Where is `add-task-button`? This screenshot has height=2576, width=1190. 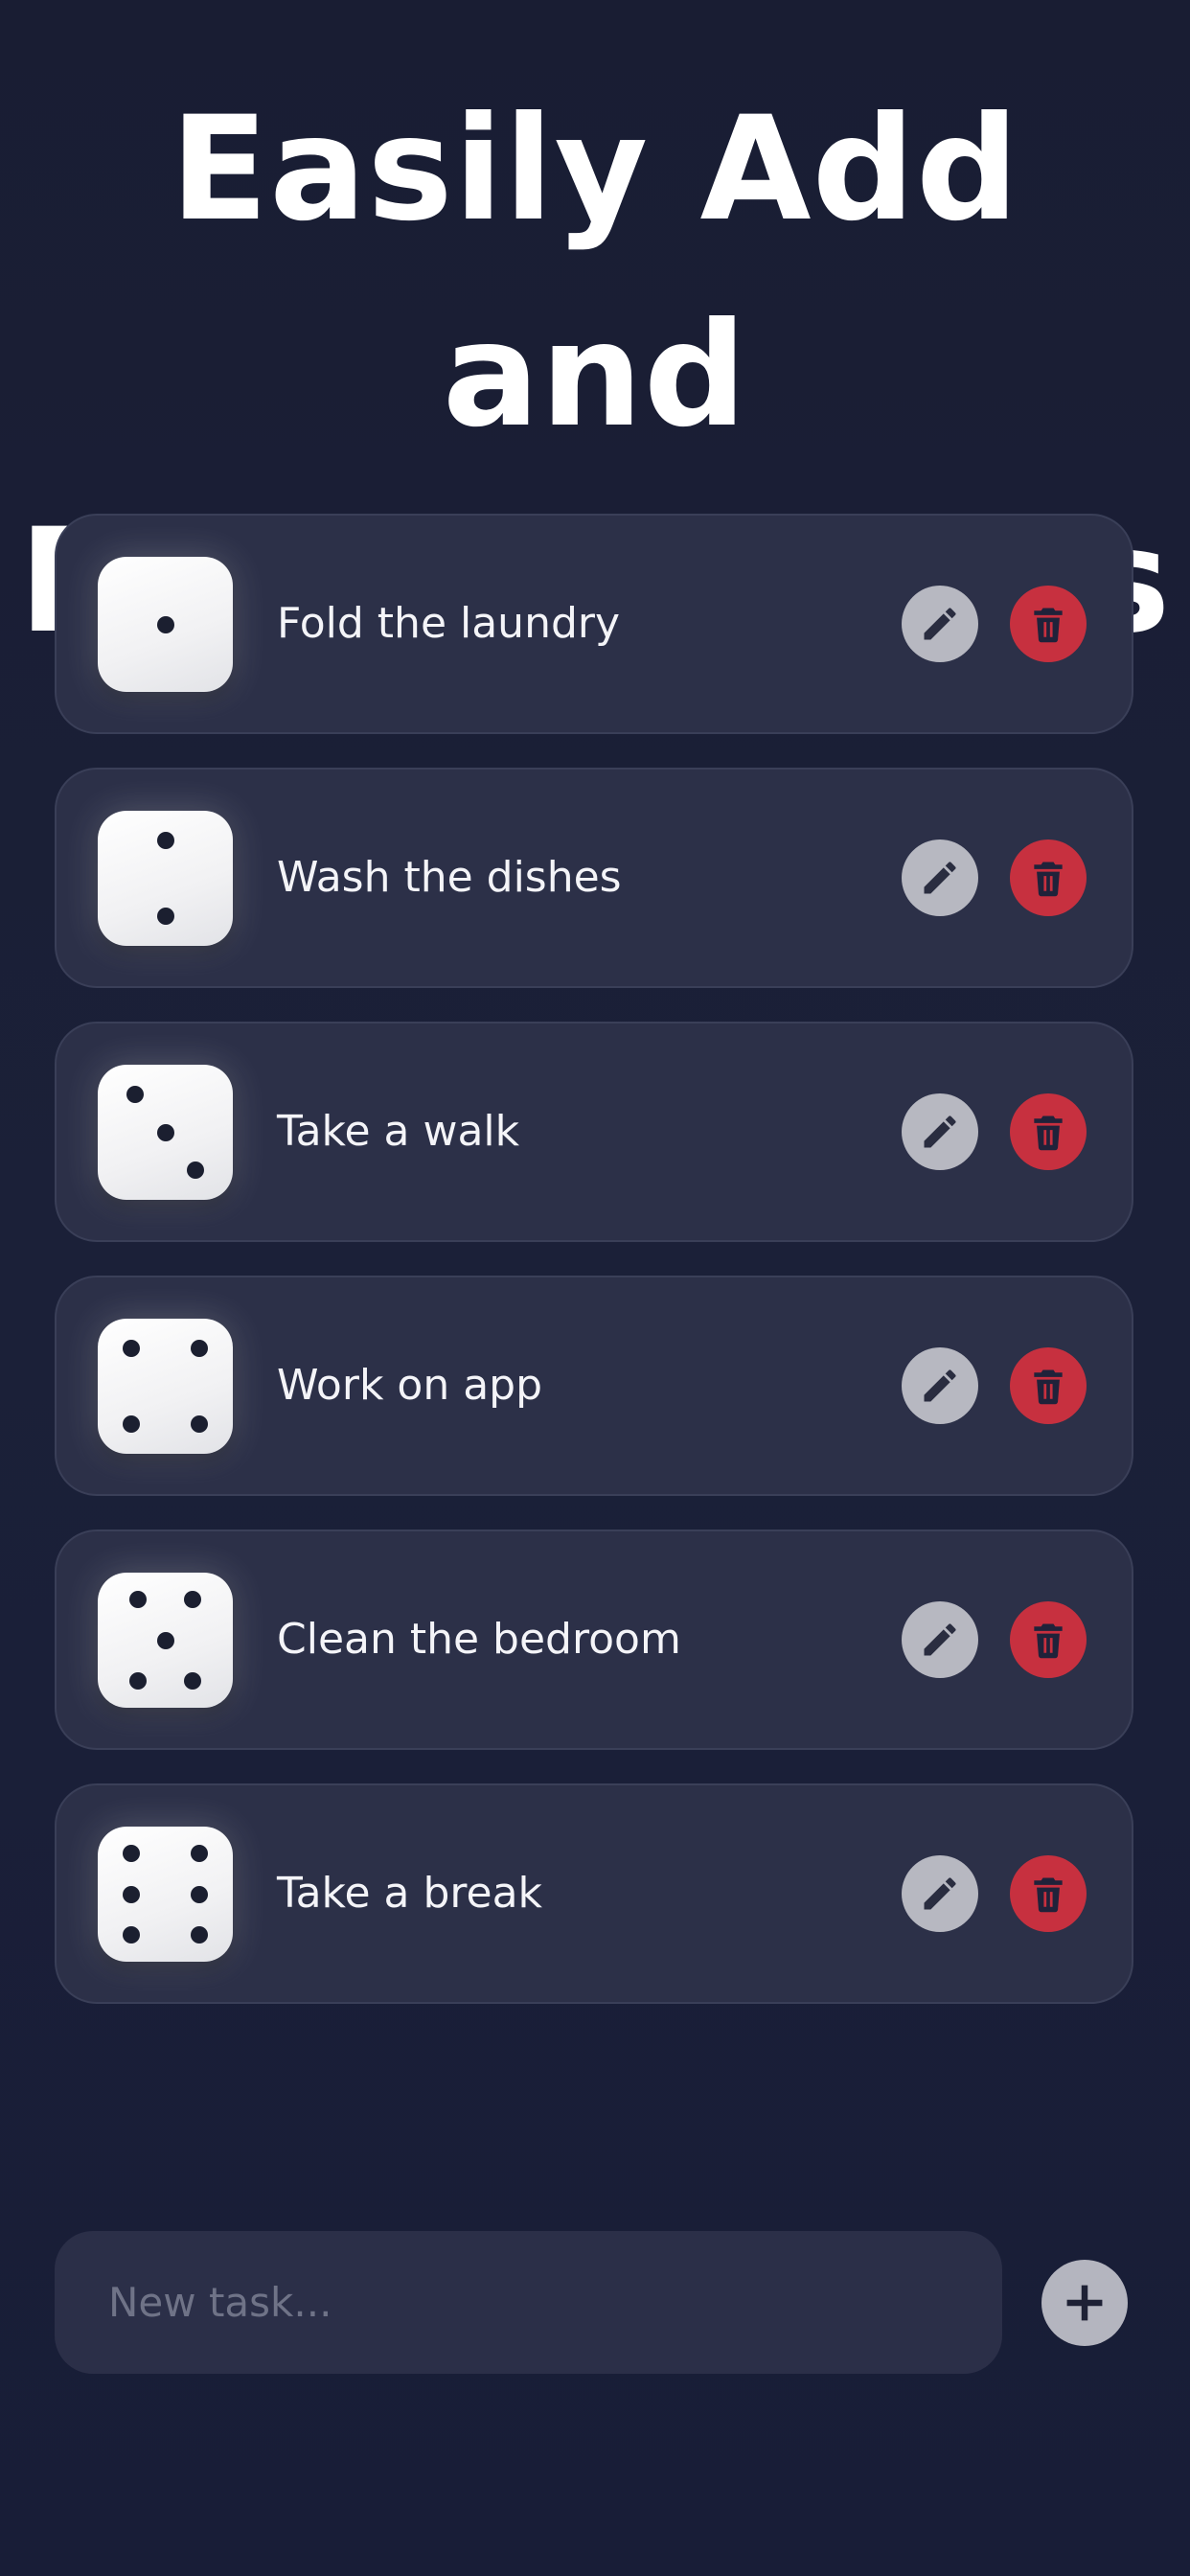
add-task-button is located at coordinates (1084, 2303).